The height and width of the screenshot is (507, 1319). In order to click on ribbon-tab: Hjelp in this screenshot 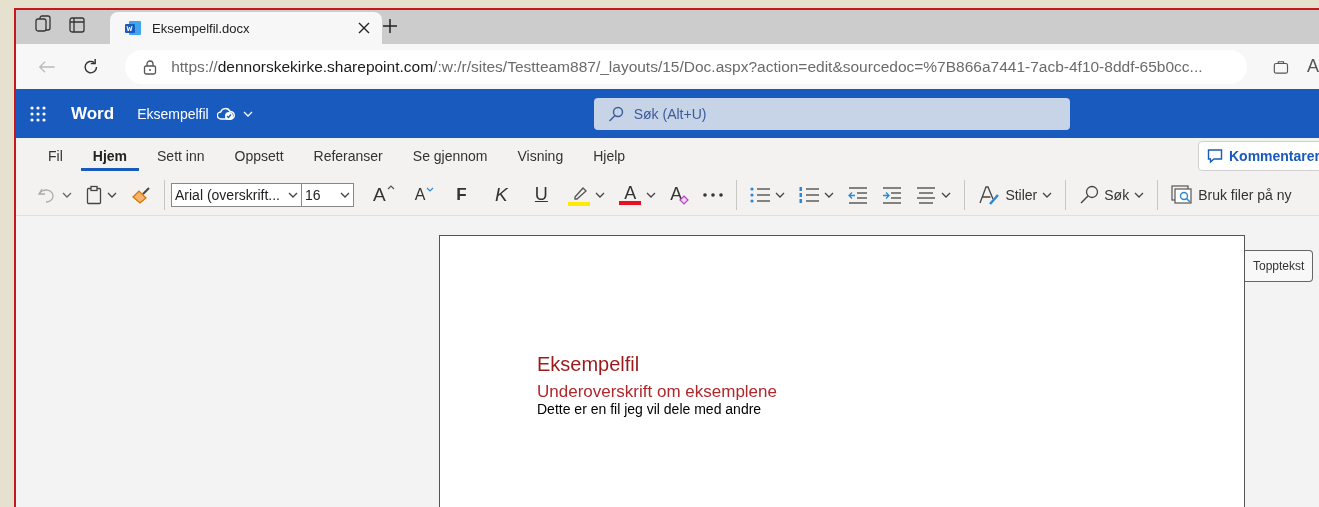, I will do `click(609, 156)`.